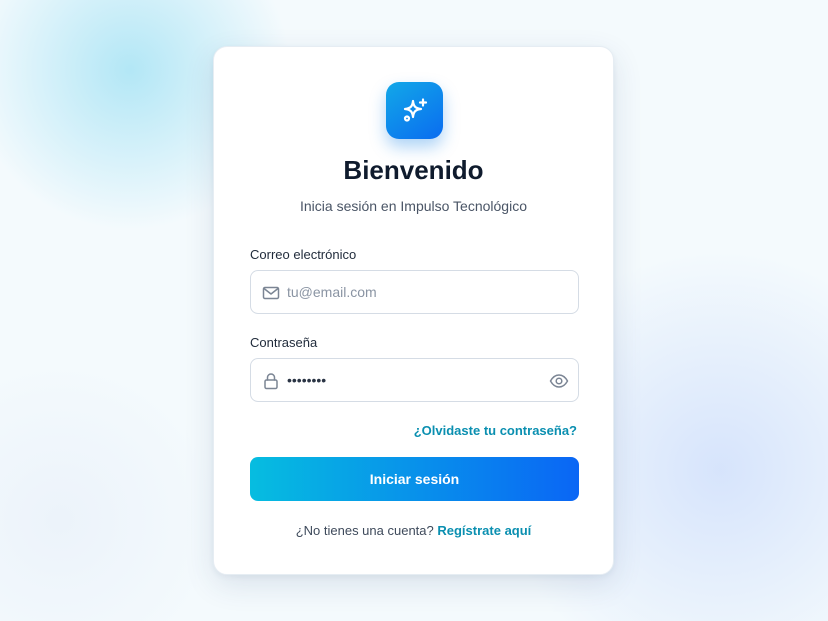 This screenshot has width=828, height=621. I want to click on app-logo, so click(414, 110).